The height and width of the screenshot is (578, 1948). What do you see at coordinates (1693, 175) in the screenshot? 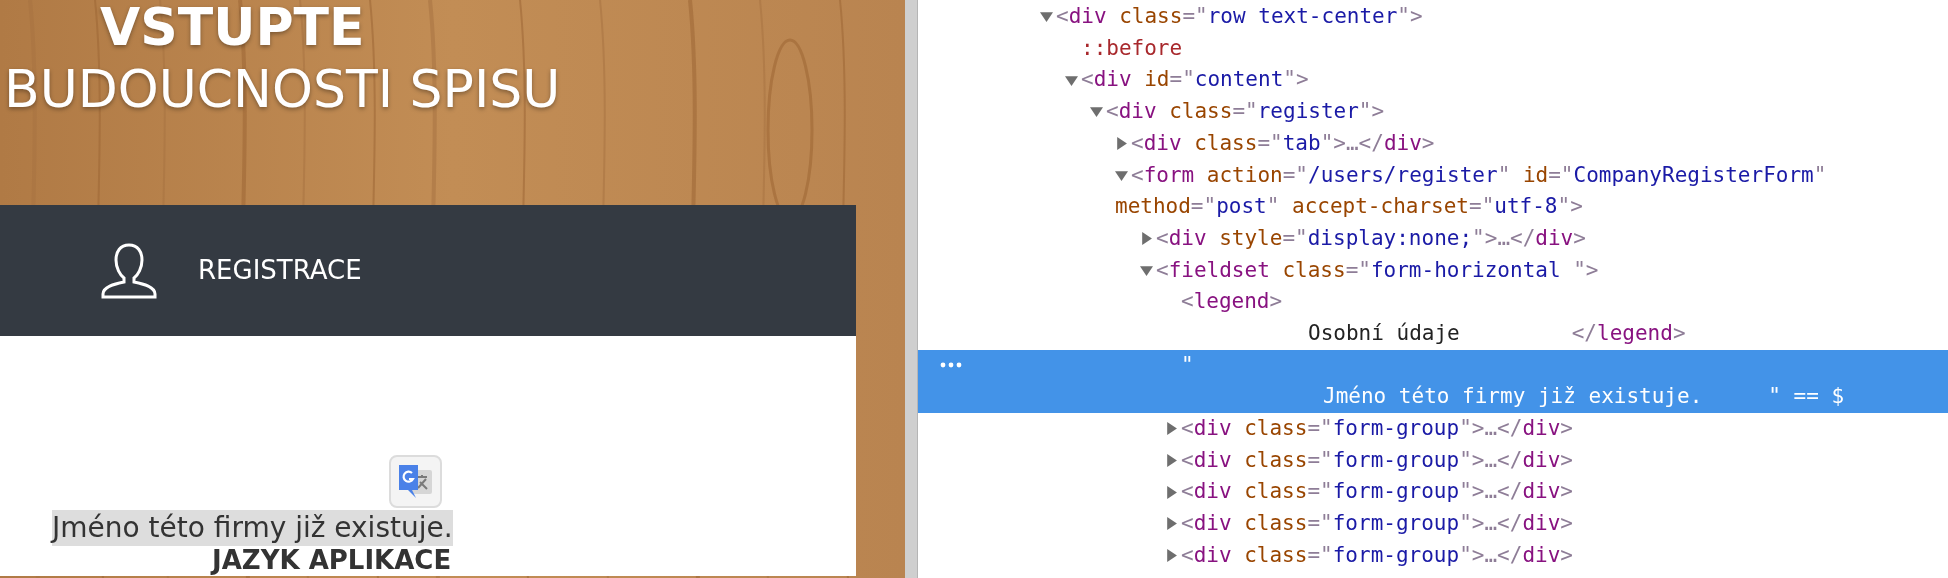
I see `code-value: CompanyRegisterForm` at bounding box center [1693, 175].